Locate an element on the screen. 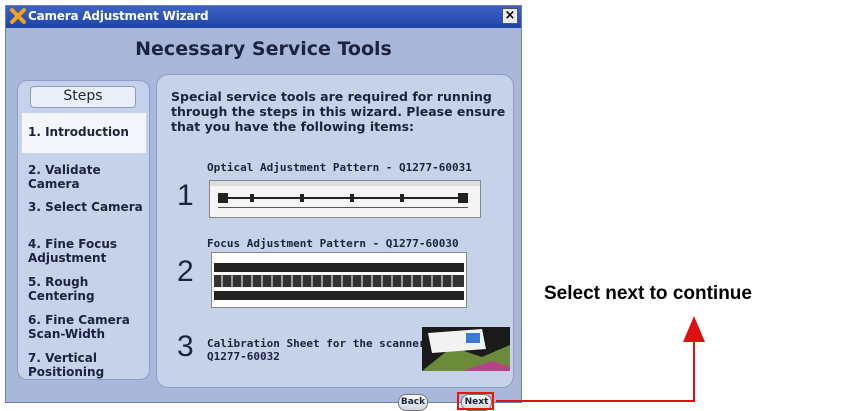 The image size is (867, 411). callout-text: Select next to continue is located at coordinates (648, 293).